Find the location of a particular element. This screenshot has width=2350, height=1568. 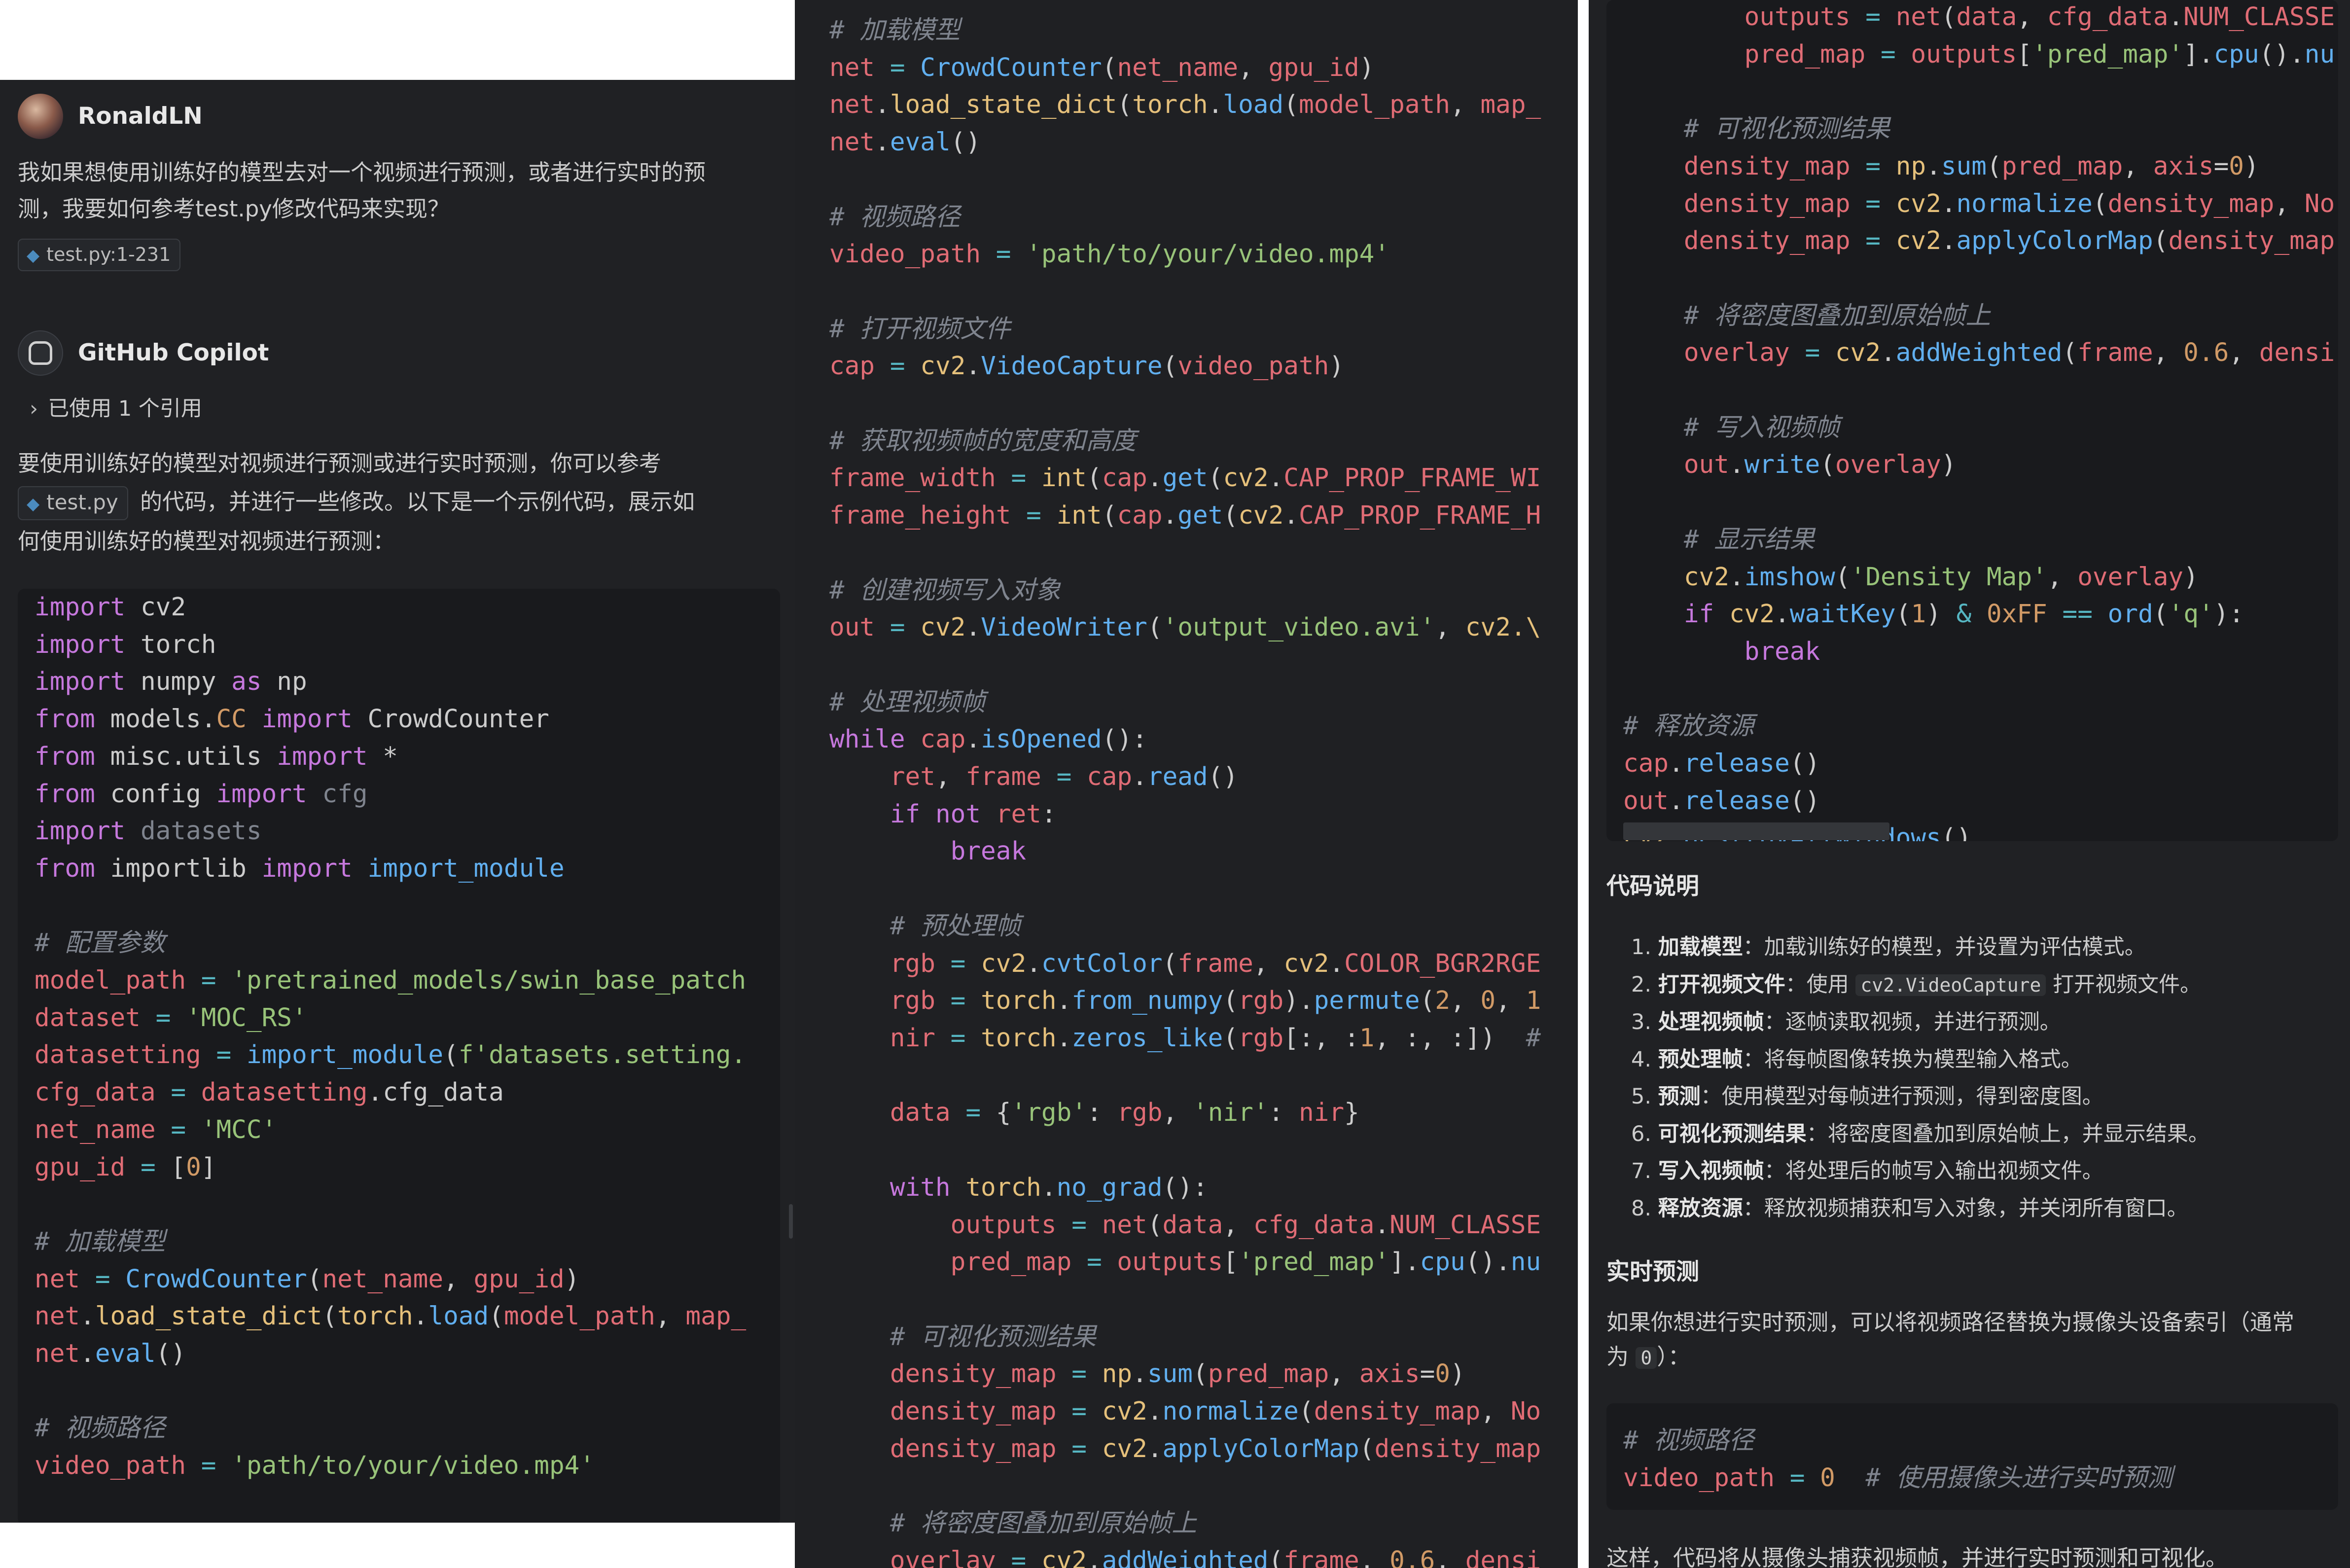

code-token: datasetting is located at coordinates (118, 1055).